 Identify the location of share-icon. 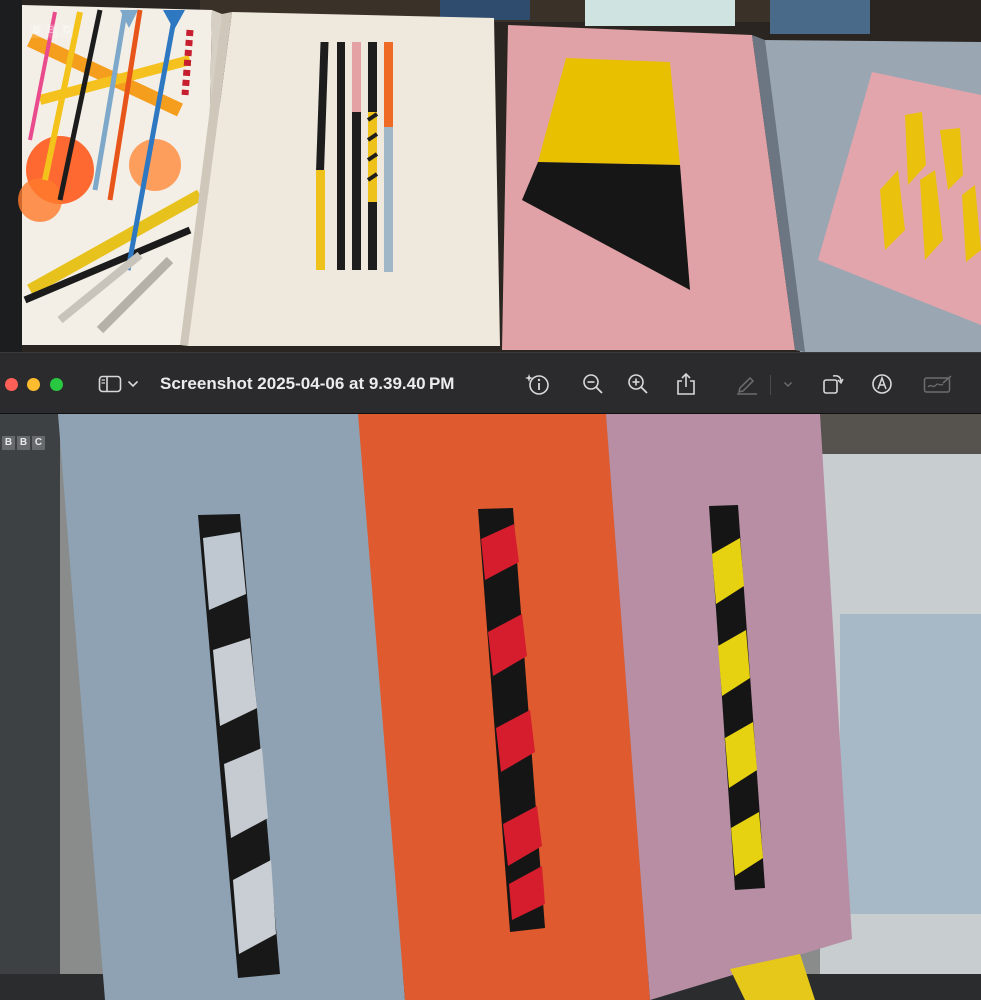
(686, 383).